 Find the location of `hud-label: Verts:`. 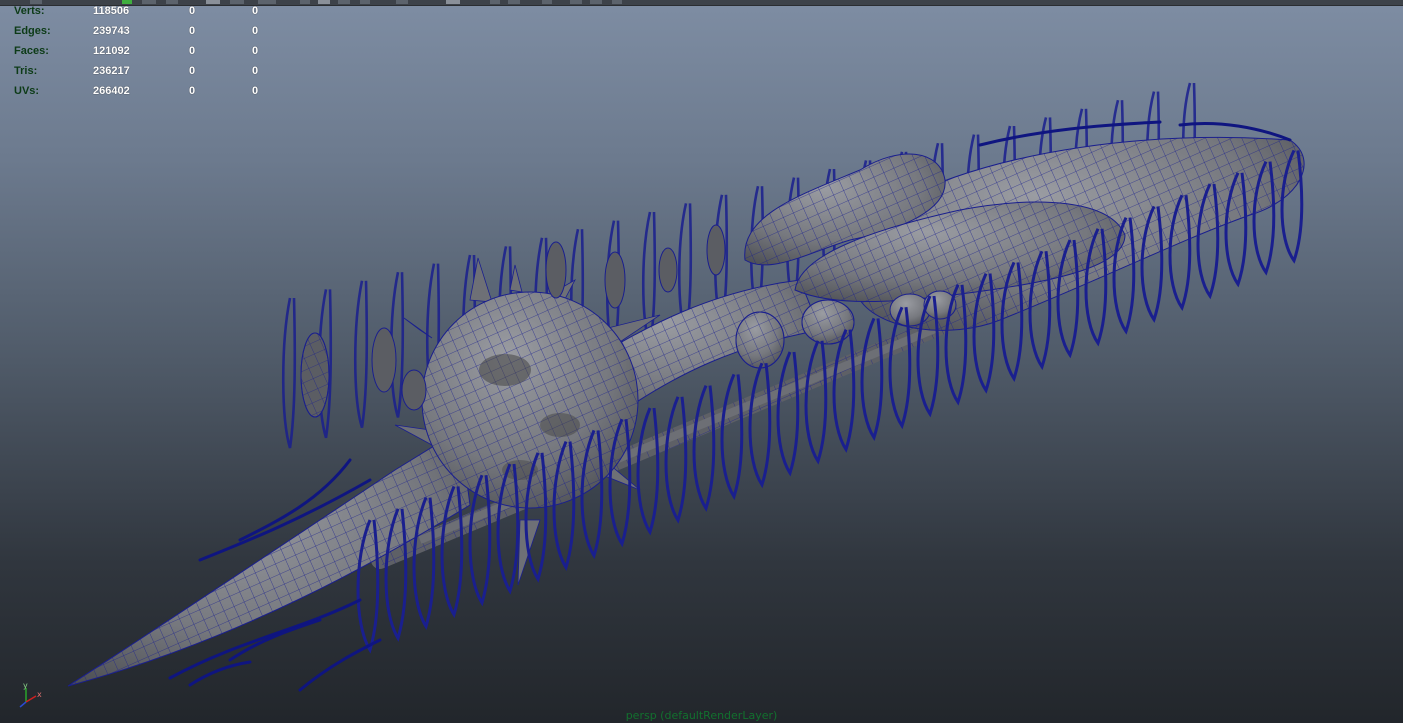

hud-label: Verts: is located at coordinates (29, 11).